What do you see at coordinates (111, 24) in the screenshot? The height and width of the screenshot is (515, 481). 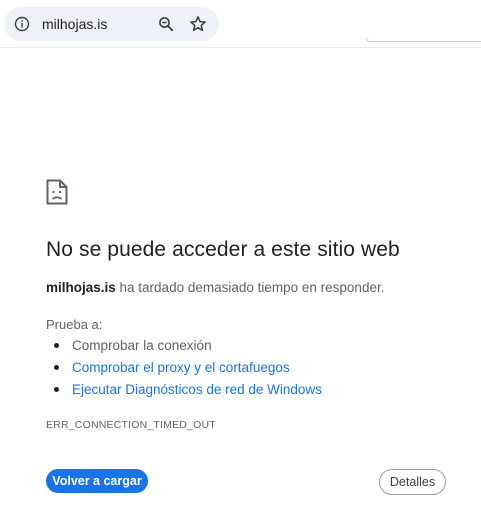 I see `address-bar: milhojas.is` at bounding box center [111, 24].